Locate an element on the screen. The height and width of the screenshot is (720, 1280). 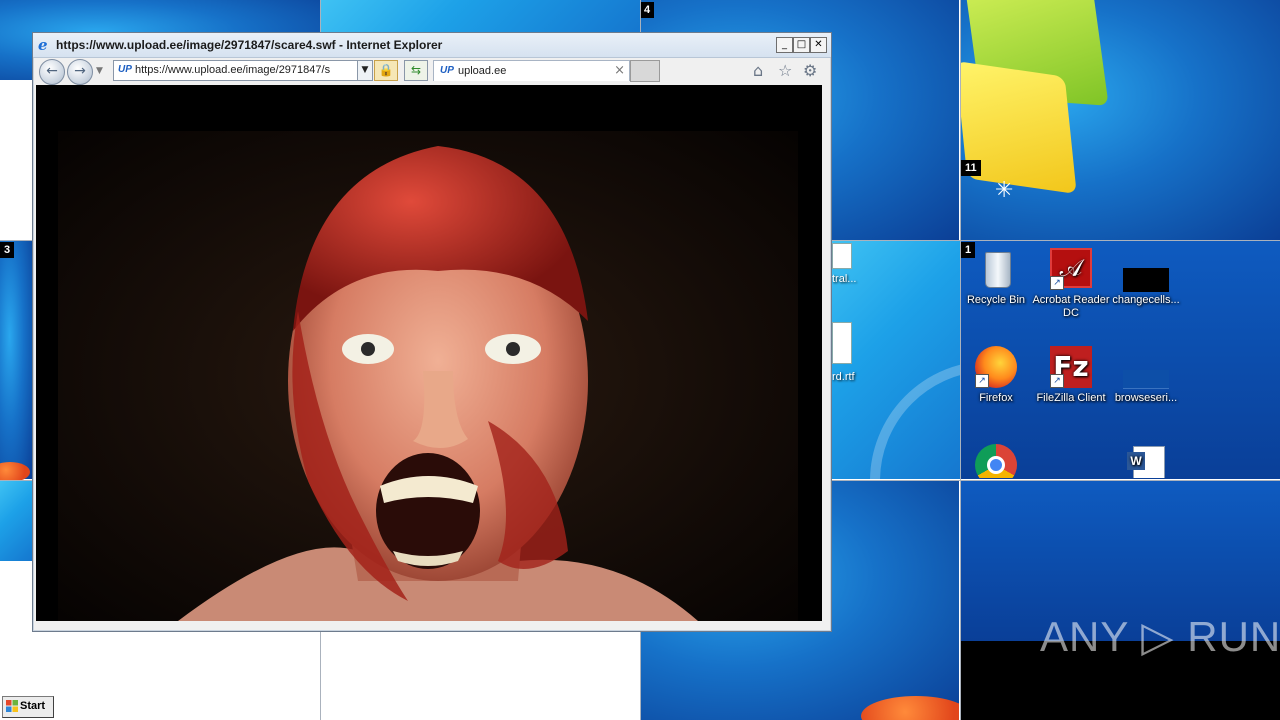
refresh-icon: ⇆ is located at coordinates (416, 70).